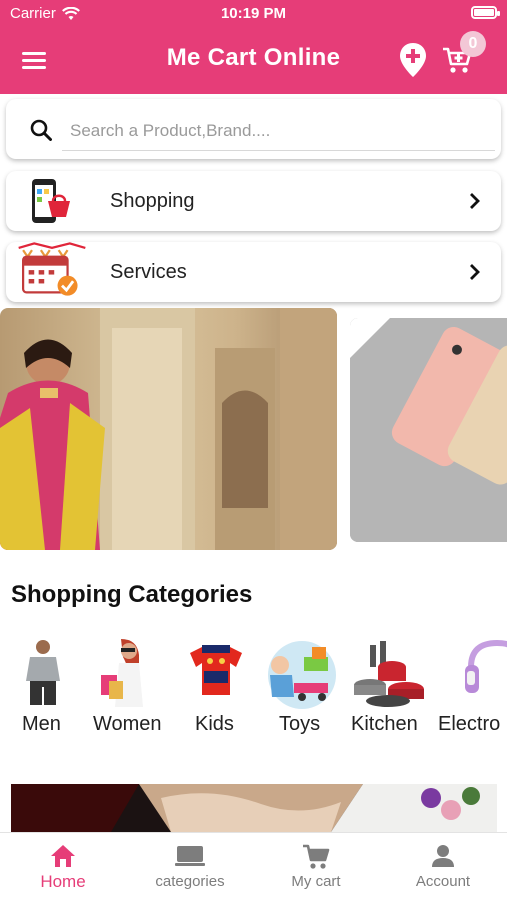  What do you see at coordinates (148, 272) in the screenshot?
I see `services-label: Services` at bounding box center [148, 272].